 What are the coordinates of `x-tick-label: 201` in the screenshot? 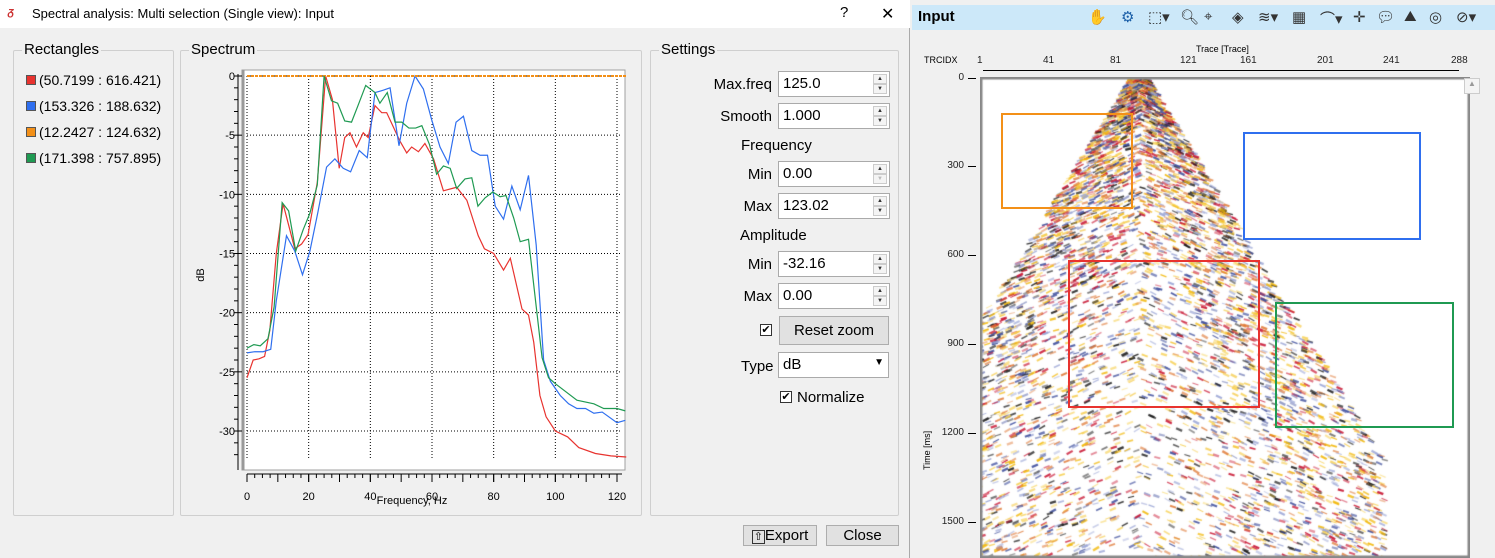 It's located at (1325, 60).